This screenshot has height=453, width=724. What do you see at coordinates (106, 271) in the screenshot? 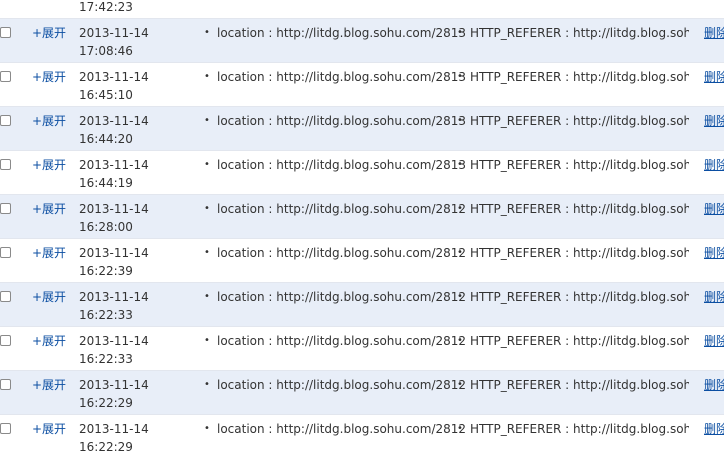
I see `timestamp-time: 16:22:39` at bounding box center [106, 271].